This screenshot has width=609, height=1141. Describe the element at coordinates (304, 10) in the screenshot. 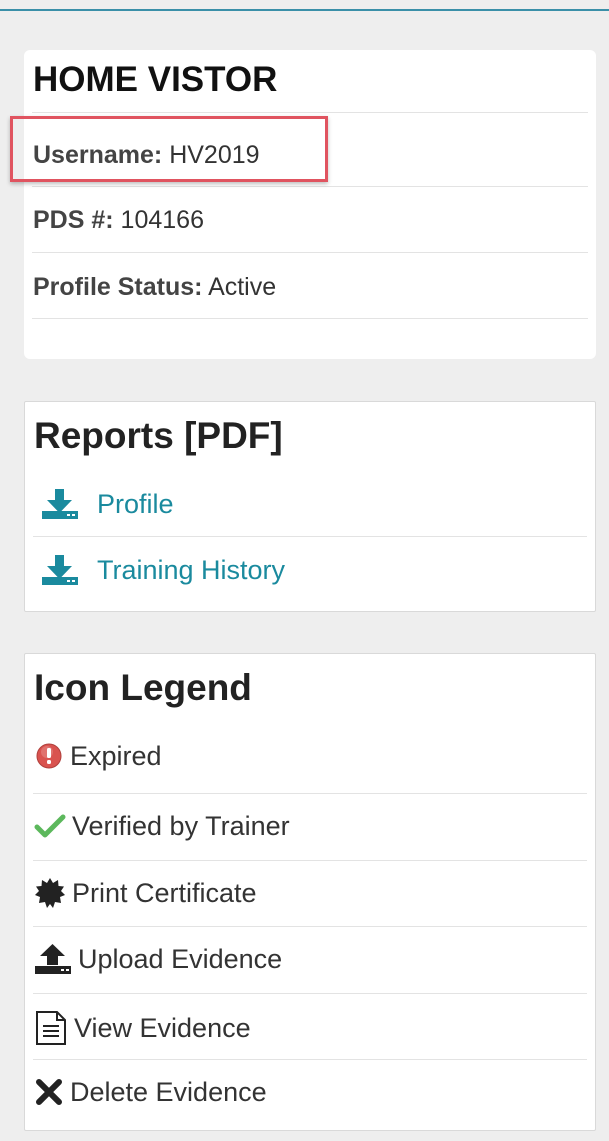

I see `top-rule` at that location.